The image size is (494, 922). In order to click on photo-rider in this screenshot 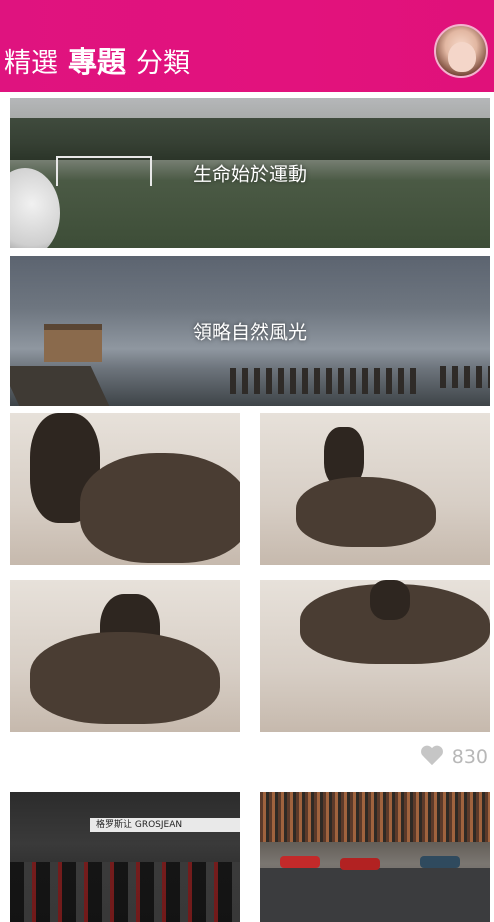, I will do `click(390, 600)`.